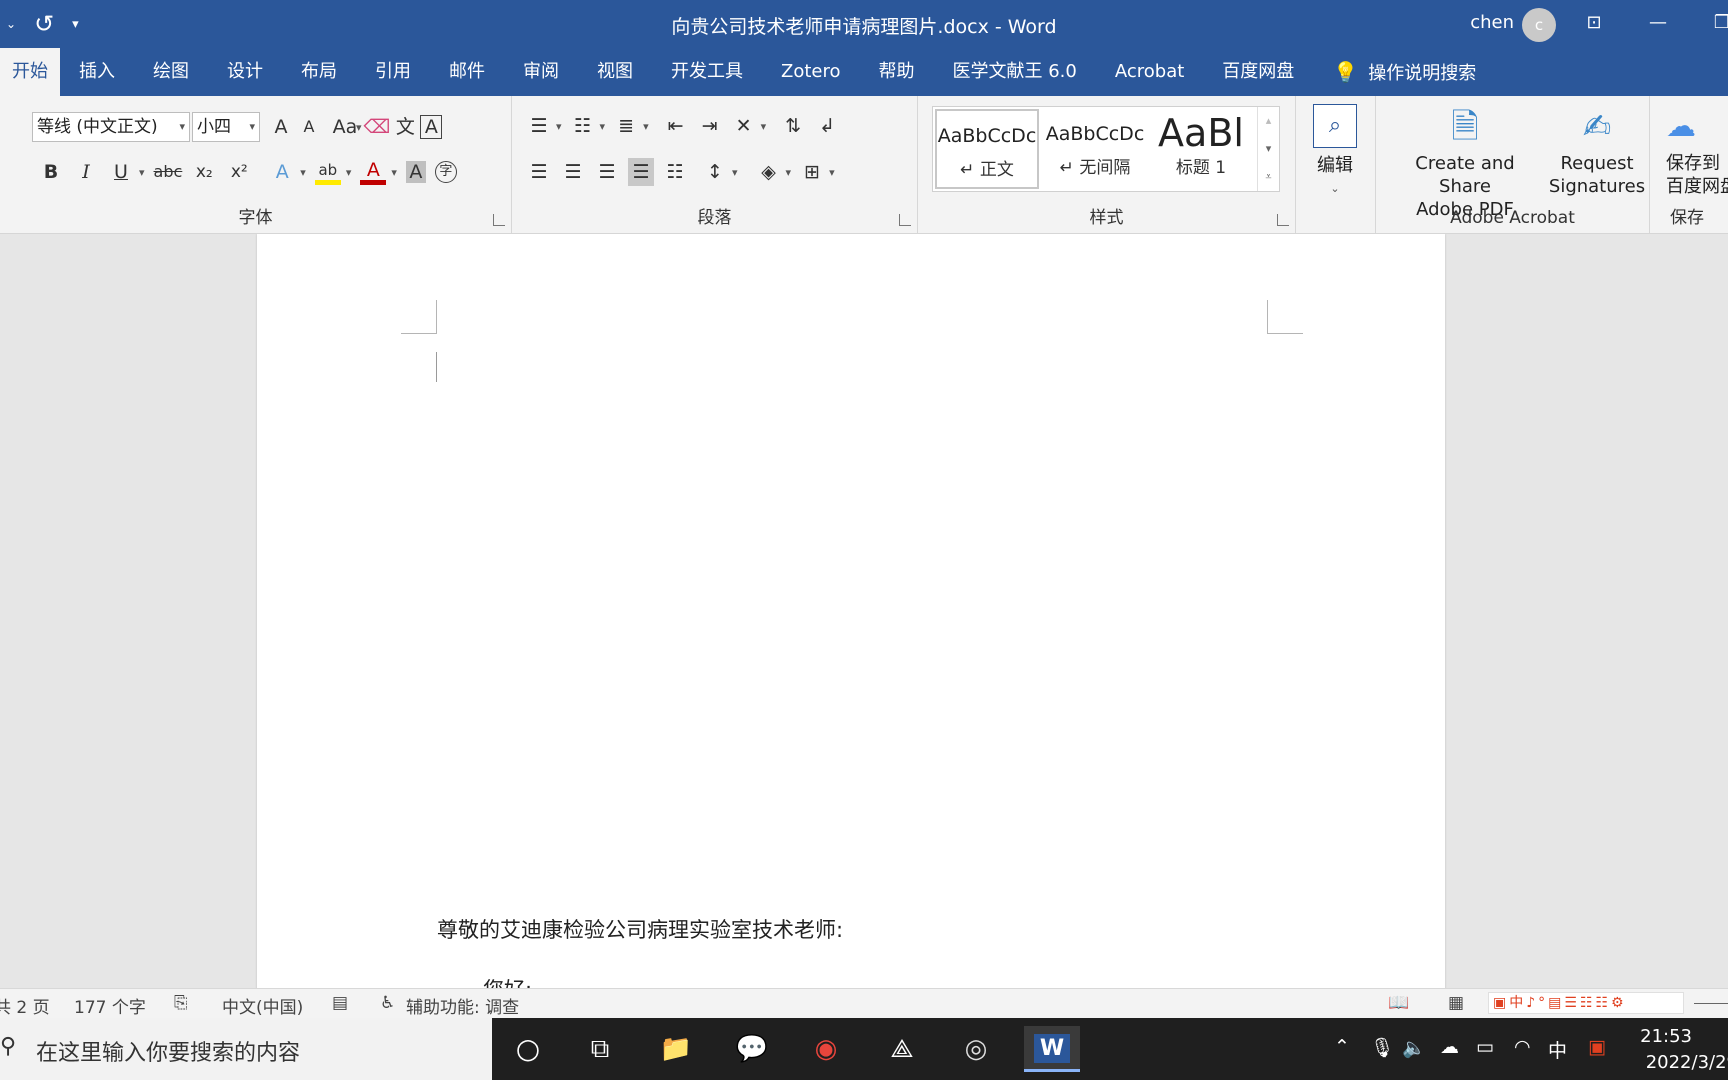 The width and height of the screenshot is (1728, 1080). What do you see at coordinates (827, 126) in the screenshot?
I see `show-formatting-icon: ↲` at bounding box center [827, 126].